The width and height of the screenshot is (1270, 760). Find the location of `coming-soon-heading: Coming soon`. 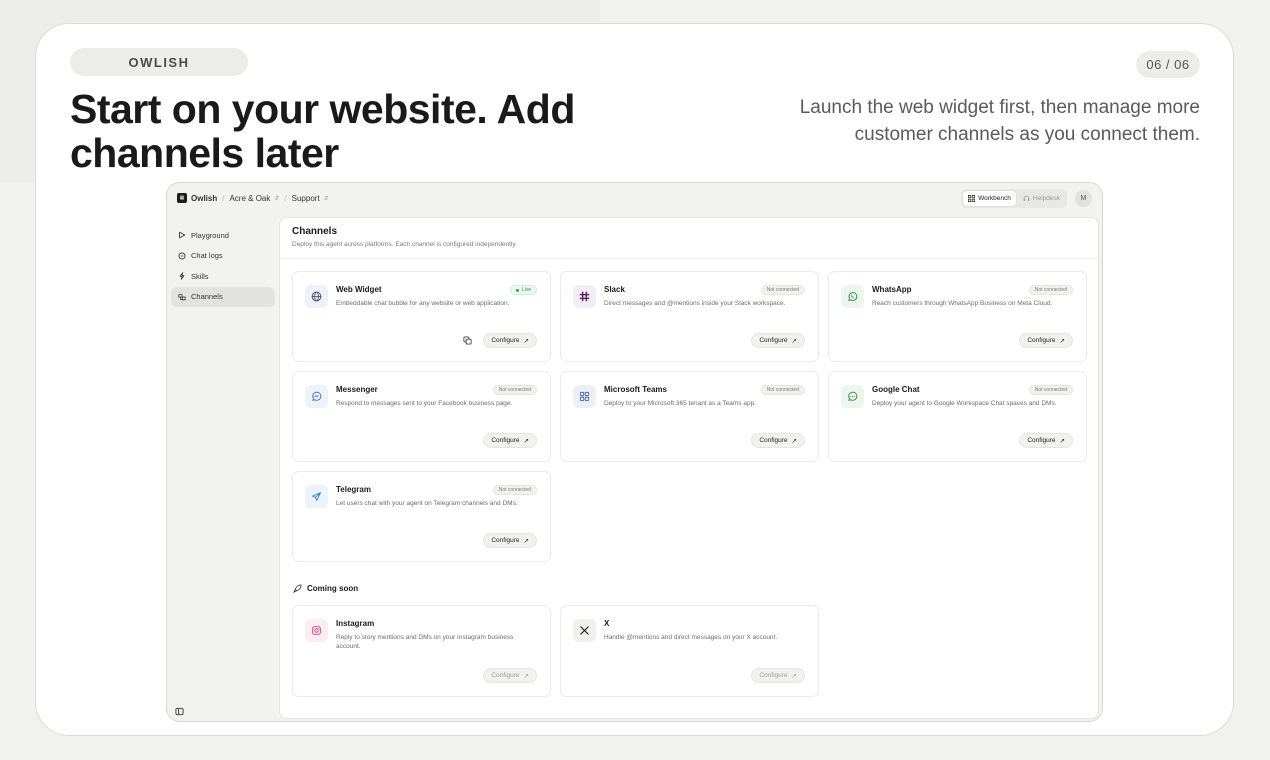

coming-soon-heading: Coming soon is located at coordinates (325, 588).